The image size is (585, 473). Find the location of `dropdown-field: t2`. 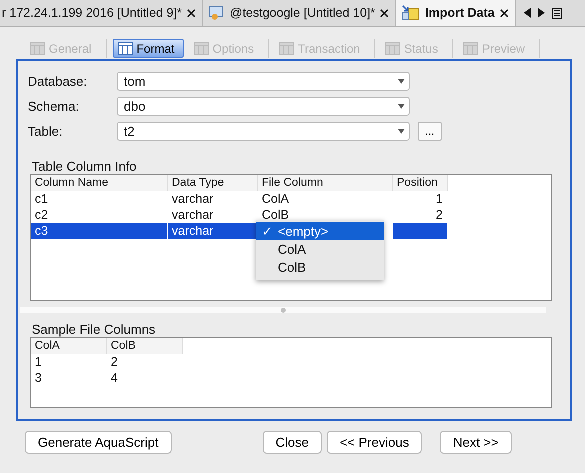

dropdown-field: t2 is located at coordinates (263, 131).